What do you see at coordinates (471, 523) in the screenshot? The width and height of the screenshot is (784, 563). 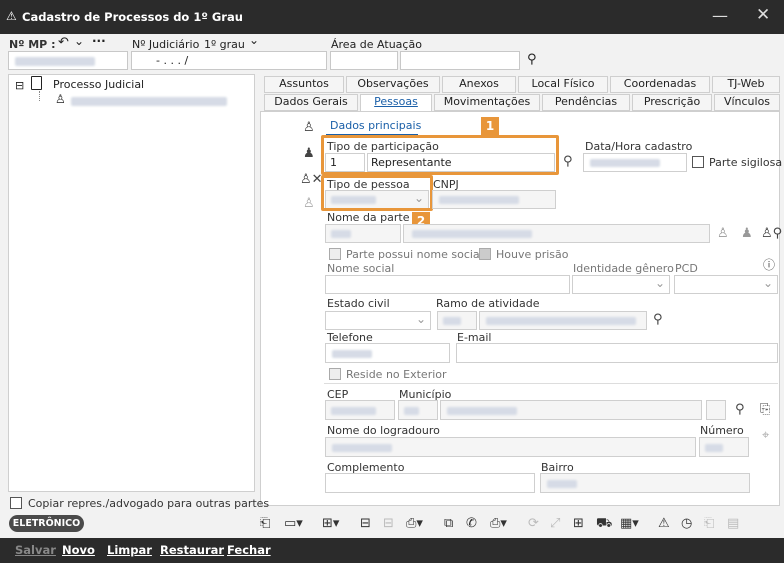 I see `phone-icon: ✆` at bounding box center [471, 523].